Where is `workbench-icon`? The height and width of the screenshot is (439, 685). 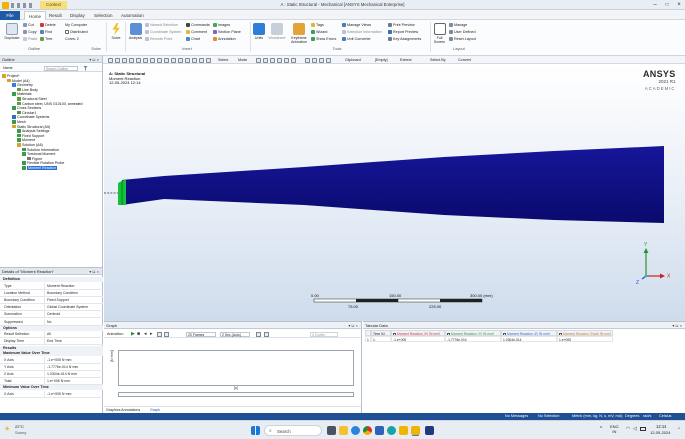
workbench-icon is located at coordinates (403, 430).